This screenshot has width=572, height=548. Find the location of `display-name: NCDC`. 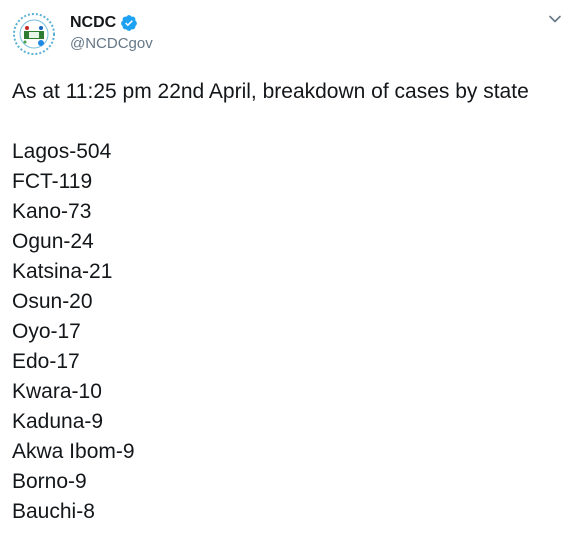

display-name: NCDC is located at coordinates (93, 23).